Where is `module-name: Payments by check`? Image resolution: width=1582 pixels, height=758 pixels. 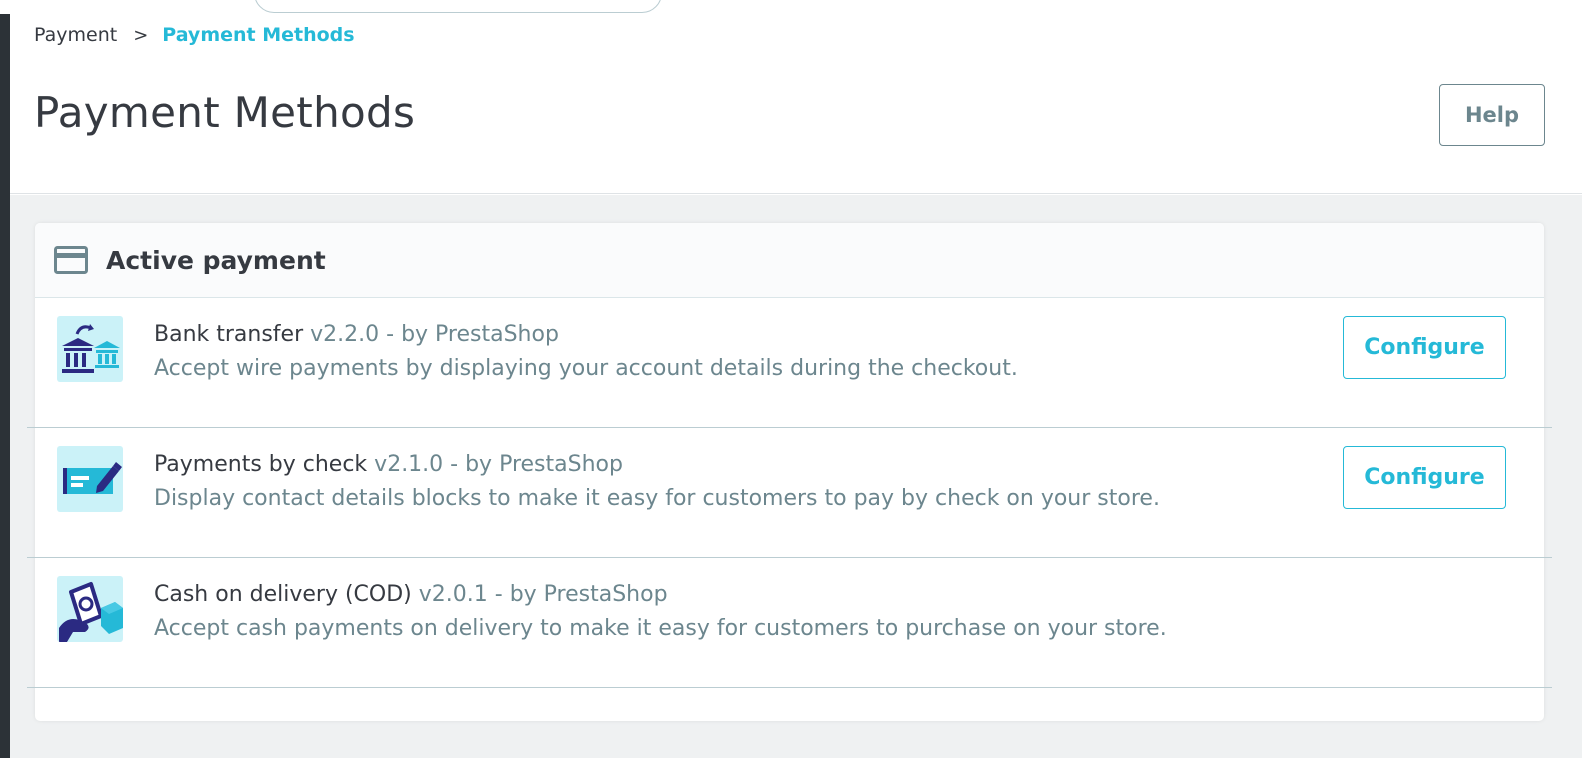
module-name: Payments by check is located at coordinates (261, 464).